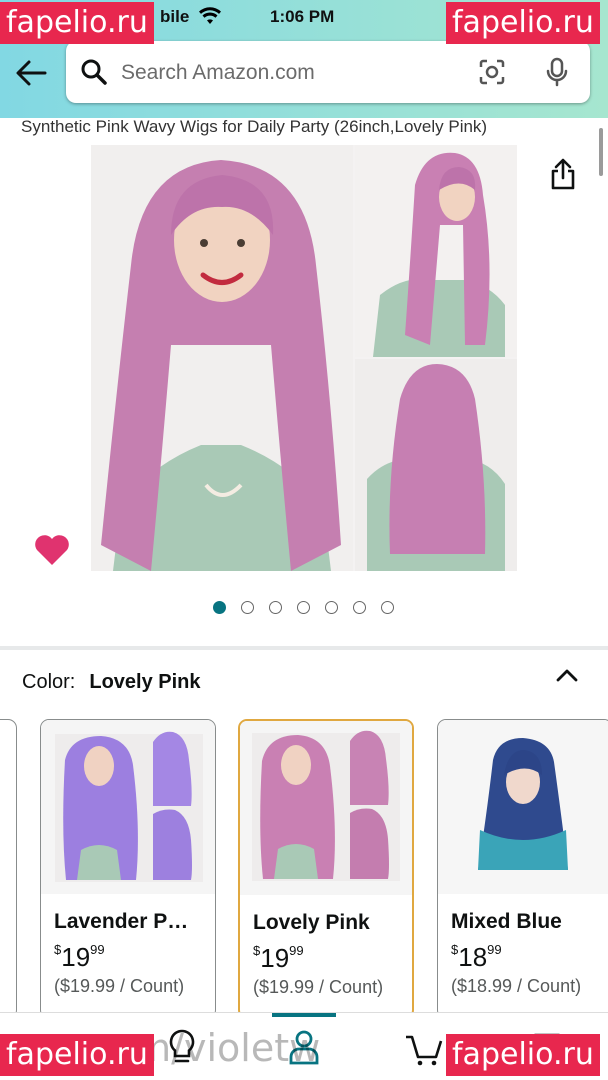 The width and height of the screenshot is (608, 1080). Describe the element at coordinates (77, 1055) in the screenshot. I see `watermark-bottom-left: fapelio.ru` at that location.